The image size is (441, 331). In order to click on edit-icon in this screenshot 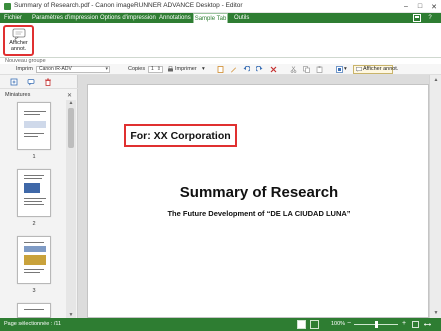, I will do `click(233, 69)`.